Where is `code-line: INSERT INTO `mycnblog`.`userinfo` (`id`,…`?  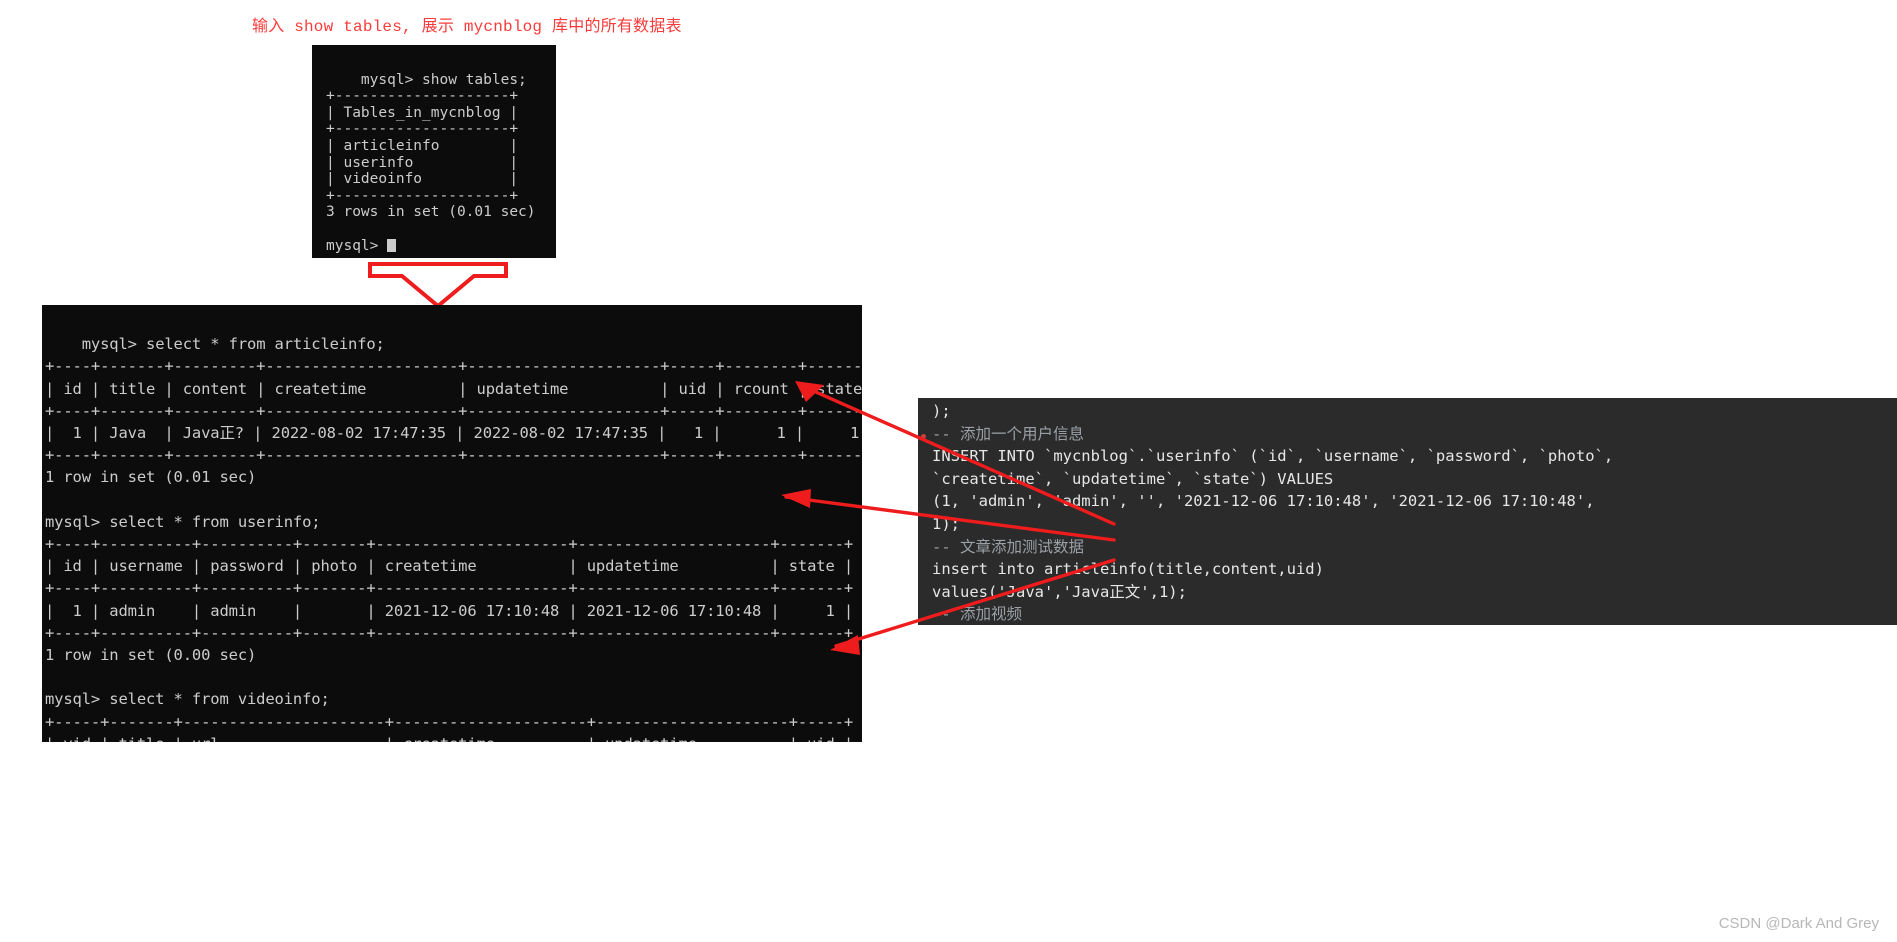
code-line: INSERT INTO `mycnblog`.`userinfo` (`id`,… is located at coordinates (1414, 456).